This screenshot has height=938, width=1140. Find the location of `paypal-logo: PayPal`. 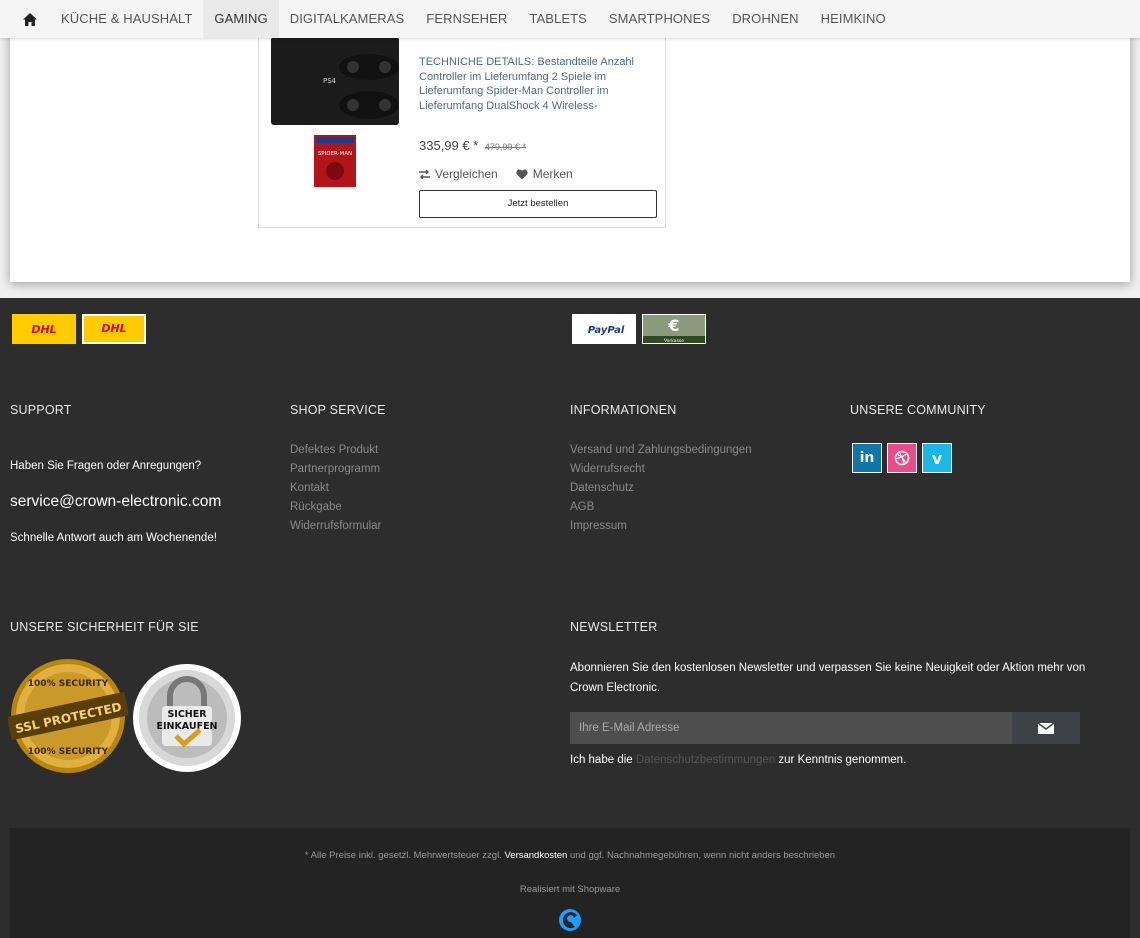

paypal-logo: PayPal is located at coordinates (604, 329).